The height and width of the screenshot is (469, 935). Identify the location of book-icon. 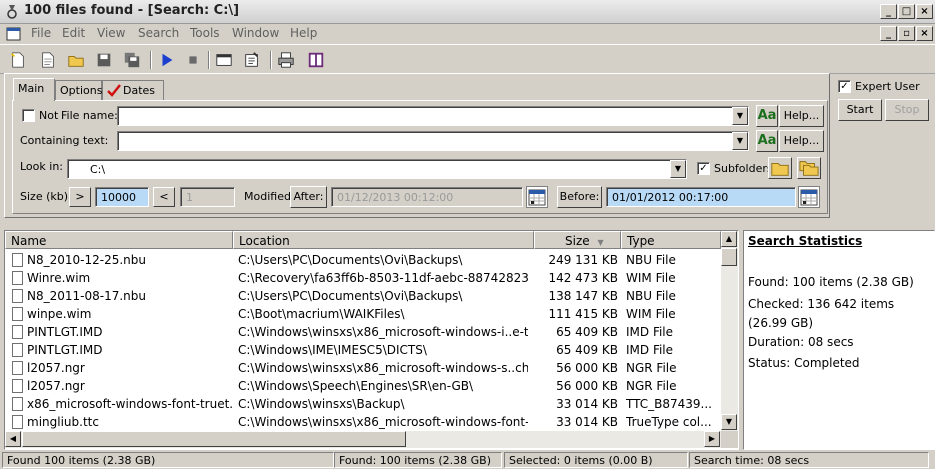
(316, 60).